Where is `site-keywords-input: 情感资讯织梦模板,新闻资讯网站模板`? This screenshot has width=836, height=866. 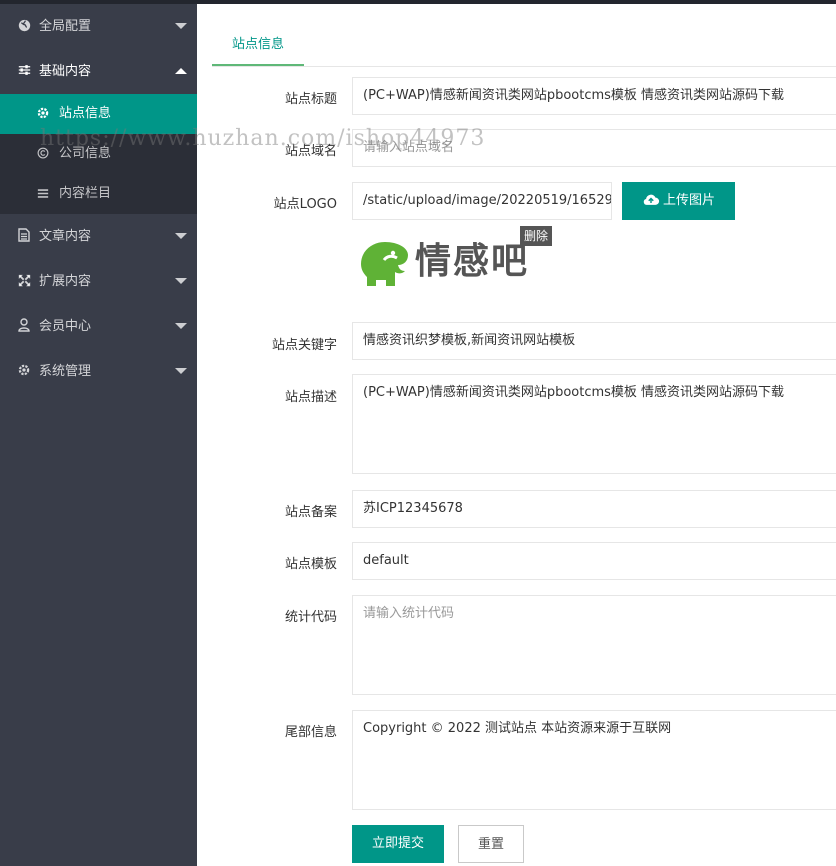 site-keywords-input: 情感资讯织梦模板,新闻资讯网站模板 is located at coordinates (594, 341).